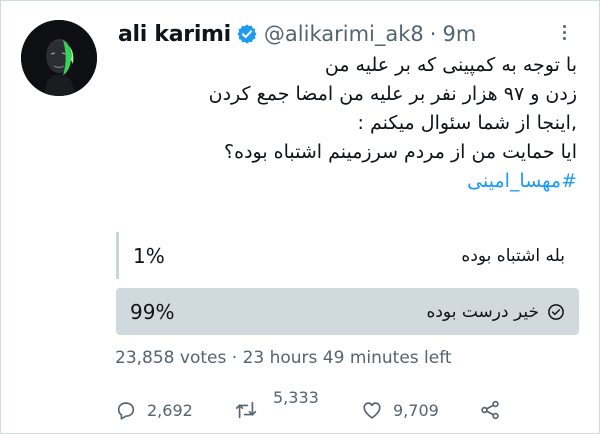 The width and height of the screenshot is (600, 434). I want to click on avatar, so click(59, 58).